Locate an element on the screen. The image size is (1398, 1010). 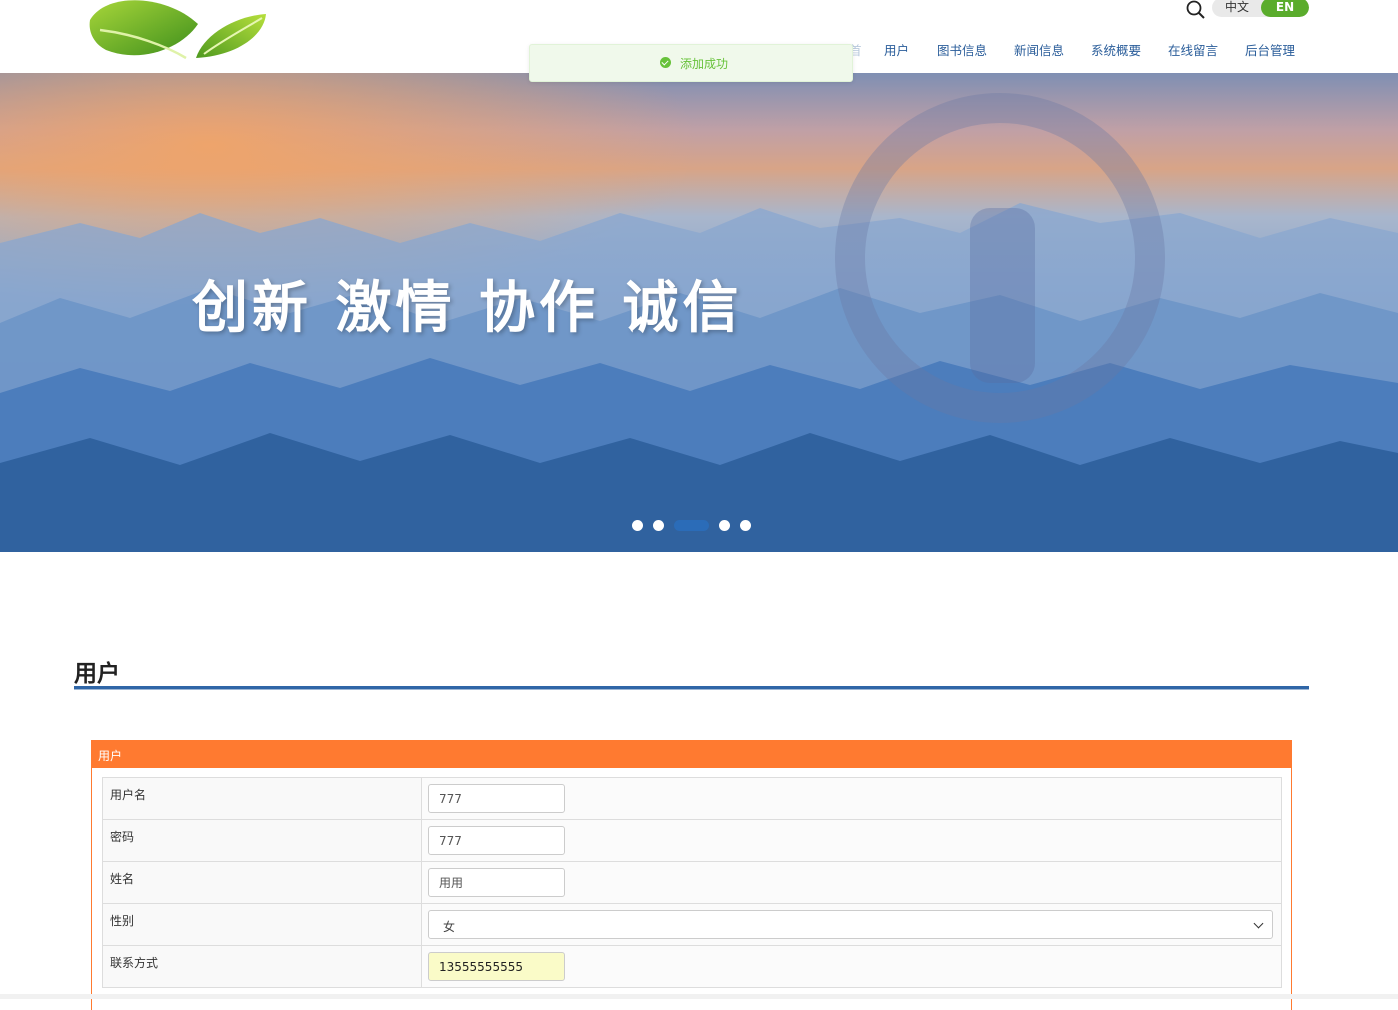
toast-message: 添加成功 is located at coordinates (704, 64).